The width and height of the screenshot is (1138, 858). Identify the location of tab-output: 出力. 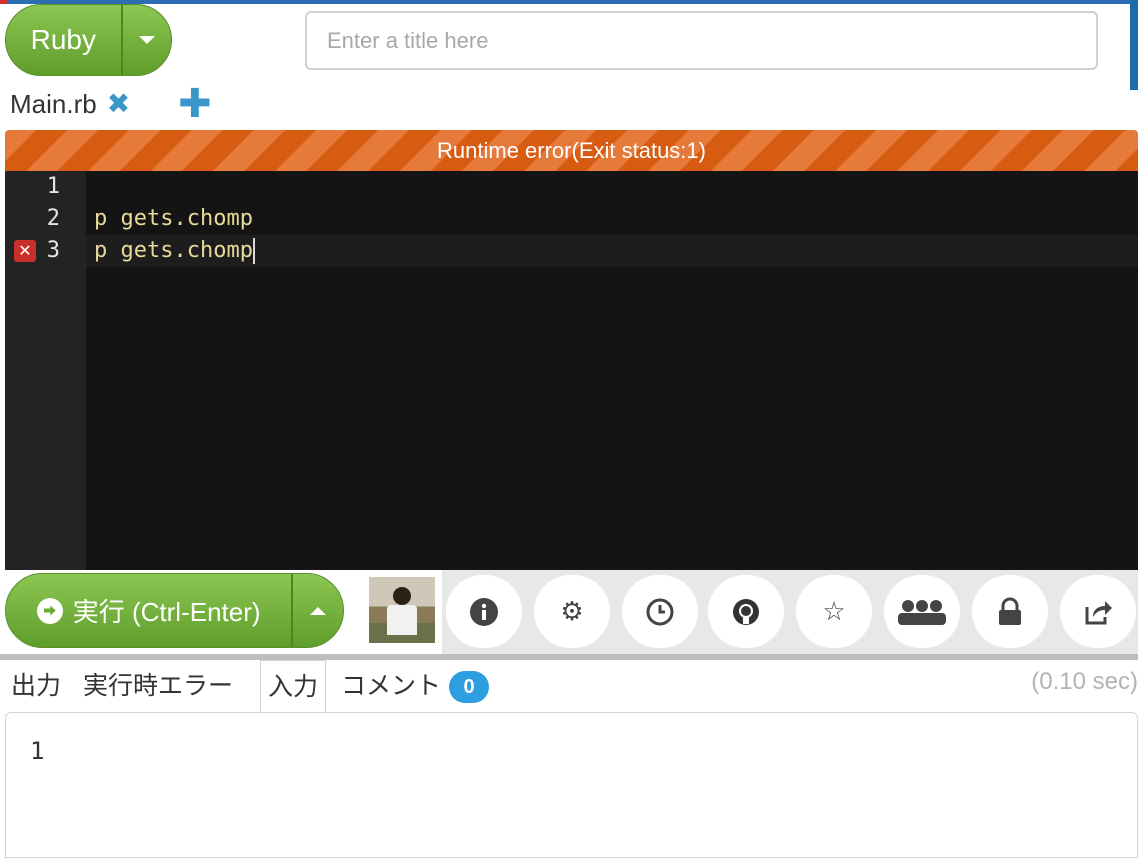
(36, 686).